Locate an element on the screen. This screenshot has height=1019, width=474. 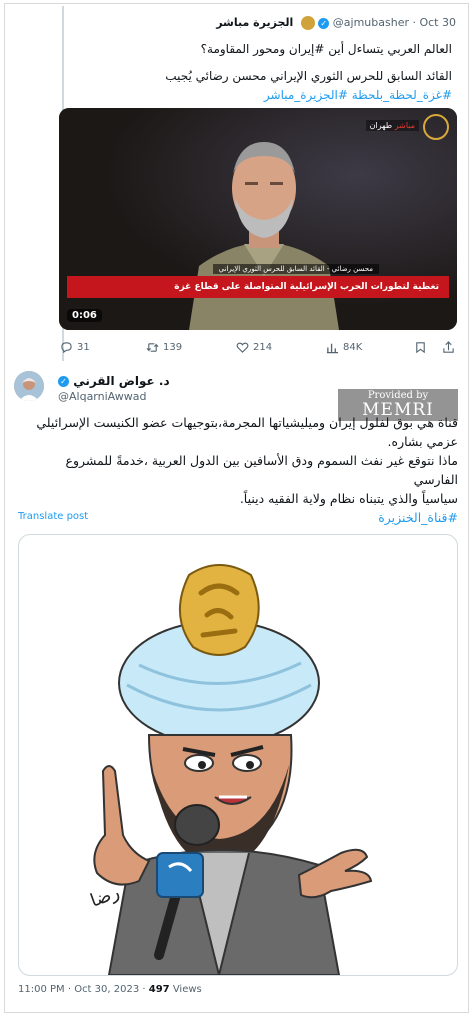
reply-button: 31 is located at coordinates (75, 347).